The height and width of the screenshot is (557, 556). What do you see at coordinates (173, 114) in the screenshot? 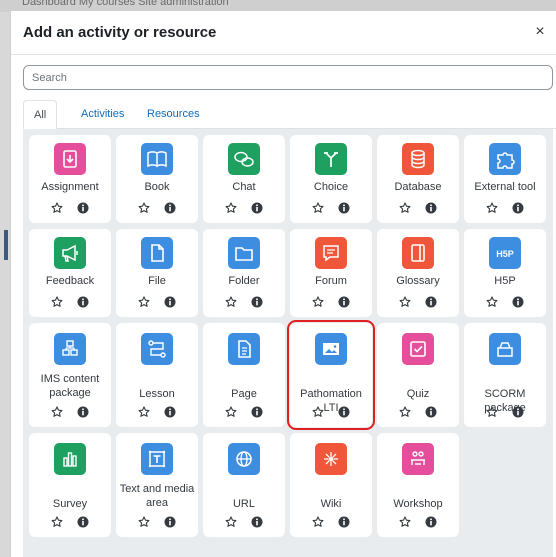
I see `tab-resources: Resources` at bounding box center [173, 114].